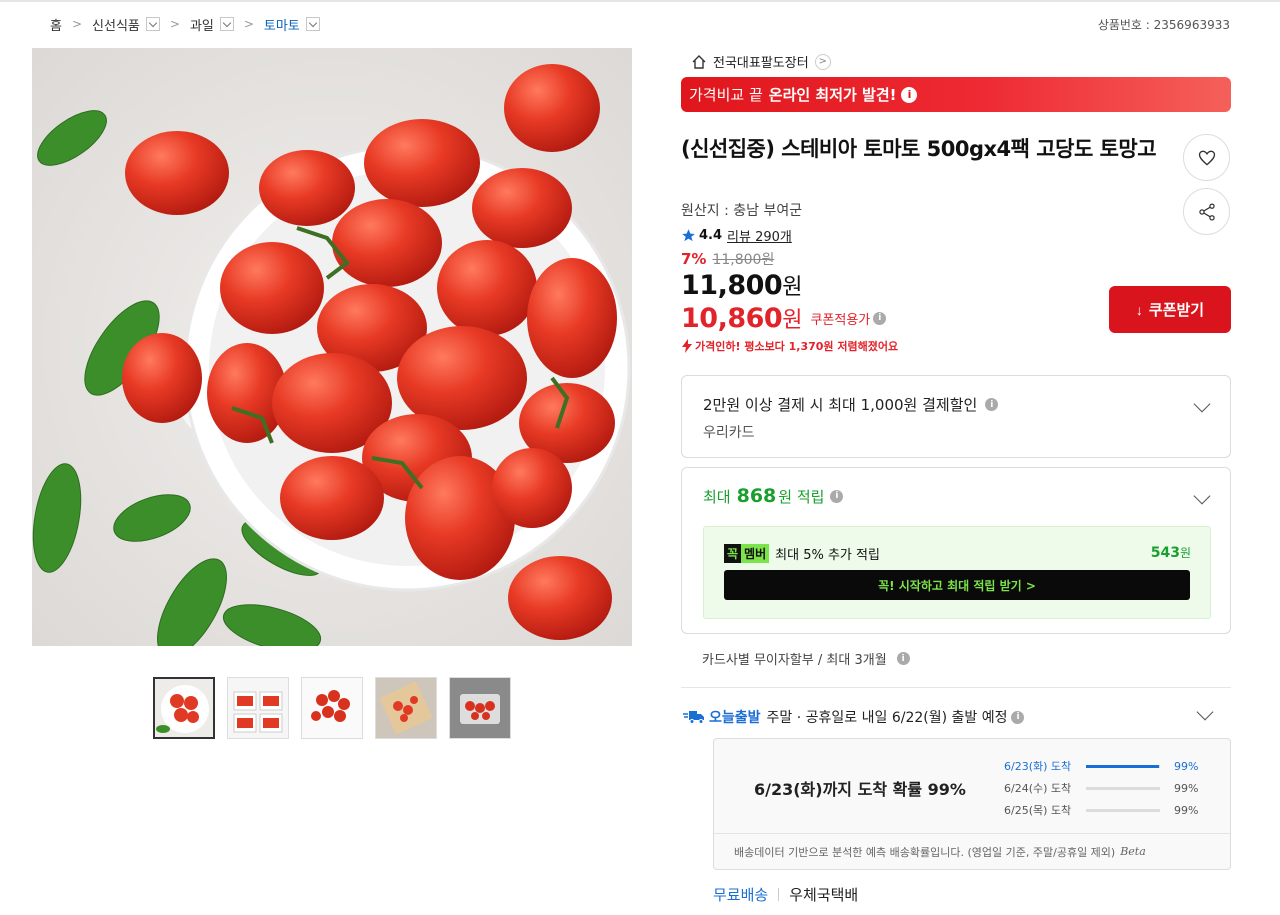 This screenshot has height=915, width=1280. I want to click on chevron-right-icon: >, so click(822, 61).